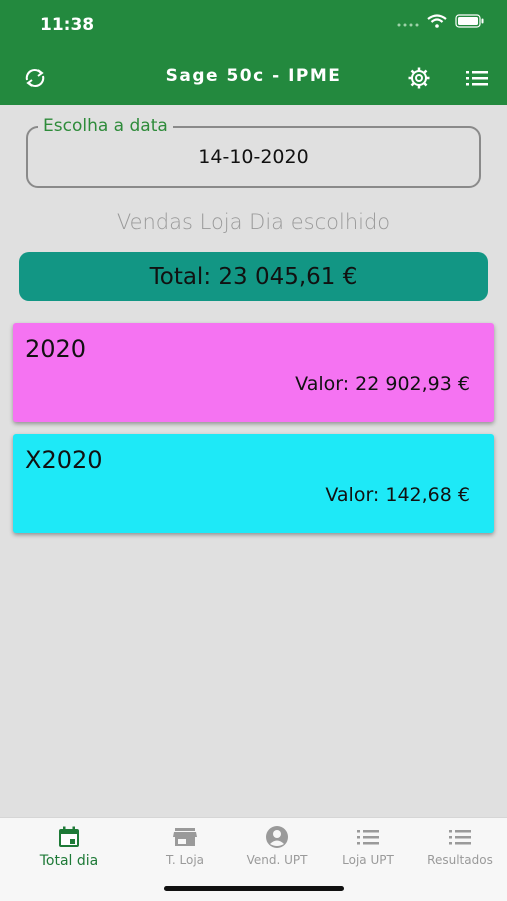 Image resolution: width=507 pixels, height=901 pixels. I want to click on sales-card: X2020 Valor: 142,68 €, so click(253, 483).